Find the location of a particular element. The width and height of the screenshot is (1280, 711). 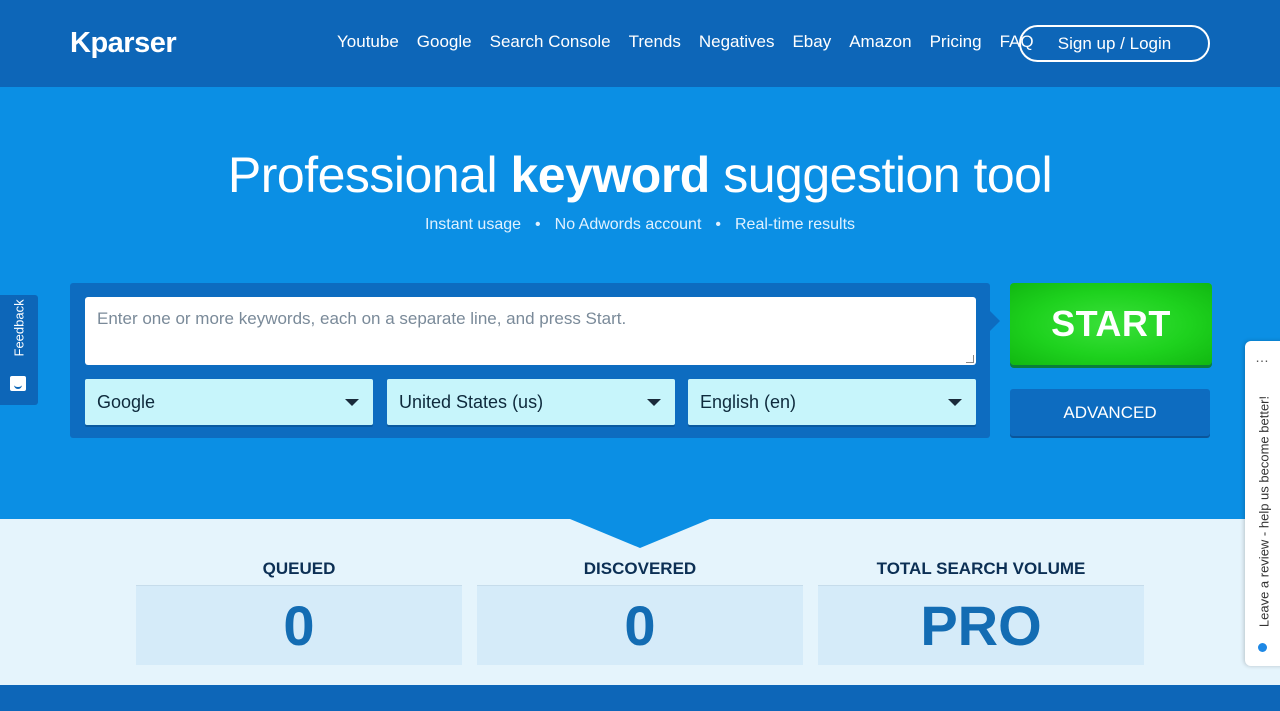

language-select-value: English (en) is located at coordinates (748, 401).